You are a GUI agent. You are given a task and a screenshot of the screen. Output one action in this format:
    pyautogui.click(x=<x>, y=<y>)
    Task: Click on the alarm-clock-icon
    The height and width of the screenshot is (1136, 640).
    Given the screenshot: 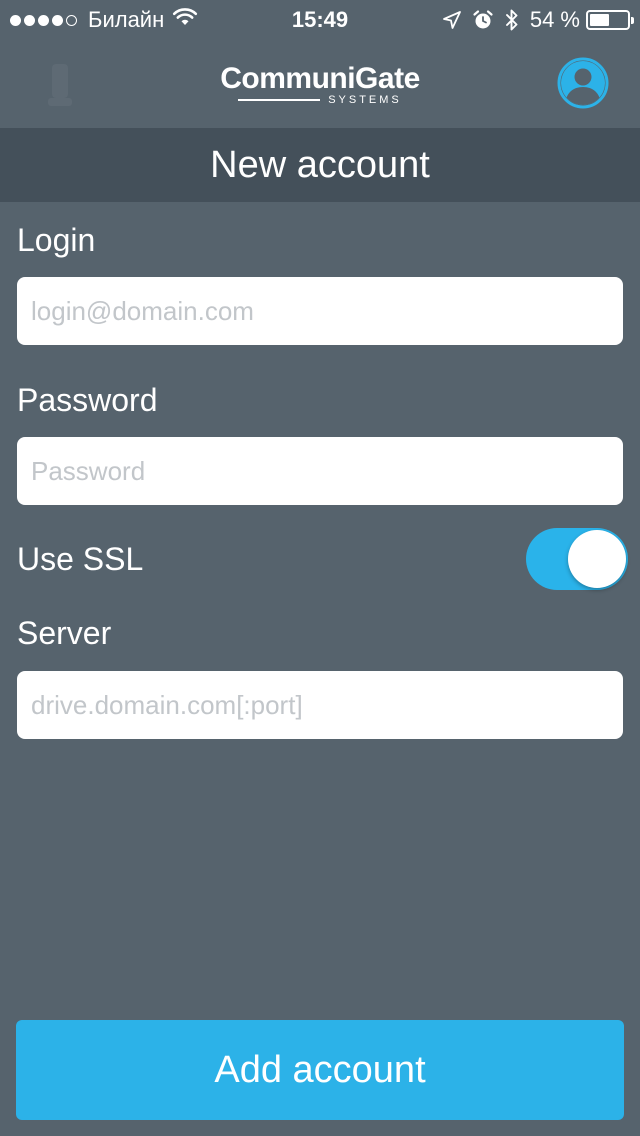 What is the action you would take?
    pyautogui.click(x=483, y=20)
    